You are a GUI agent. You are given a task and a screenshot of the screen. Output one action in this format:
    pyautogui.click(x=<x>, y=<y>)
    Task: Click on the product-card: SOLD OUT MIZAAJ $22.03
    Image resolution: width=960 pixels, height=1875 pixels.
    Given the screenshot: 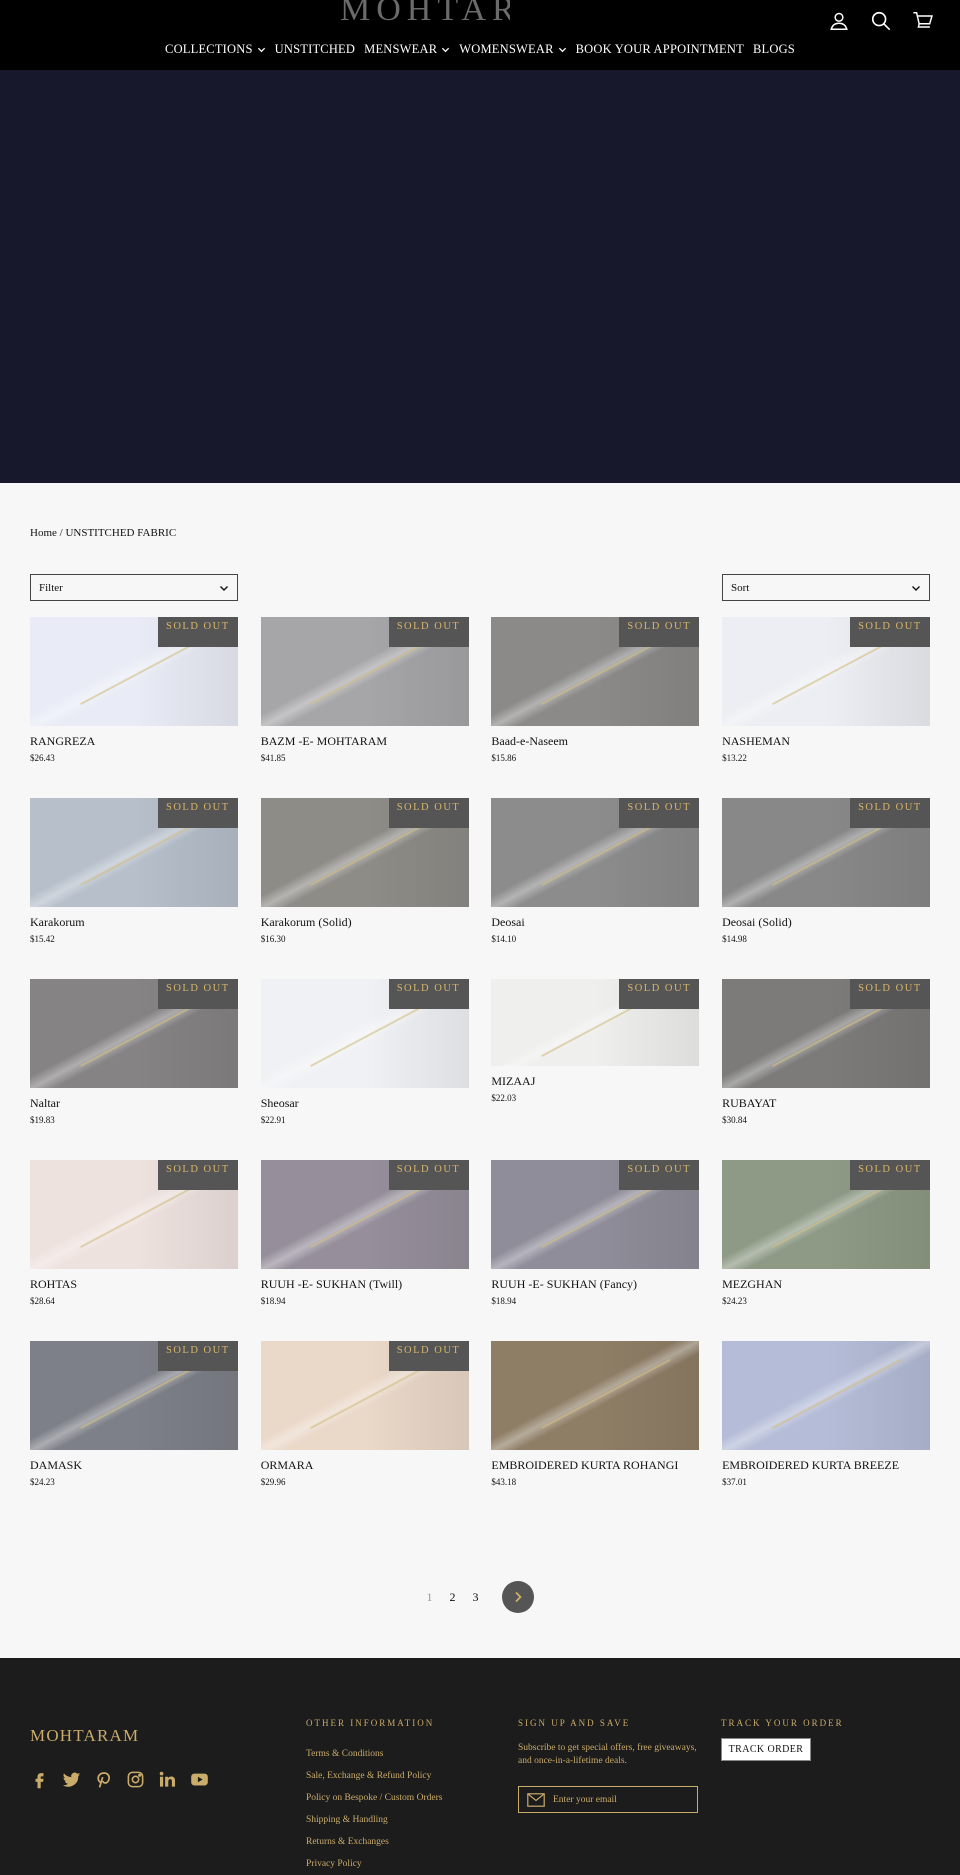 What is the action you would take?
    pyautogui.click(x=595, y=1069)
    